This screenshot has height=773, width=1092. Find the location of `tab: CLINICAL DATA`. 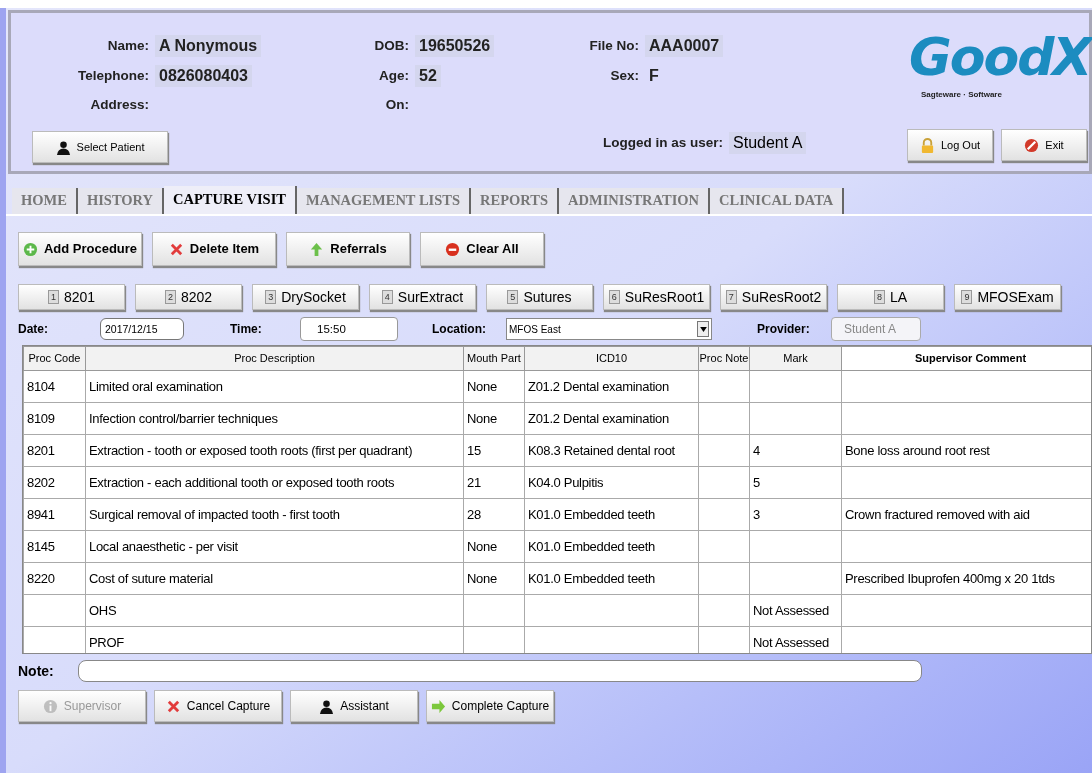

tab: CLINICAL DATA is located at coordinates (777, 201).